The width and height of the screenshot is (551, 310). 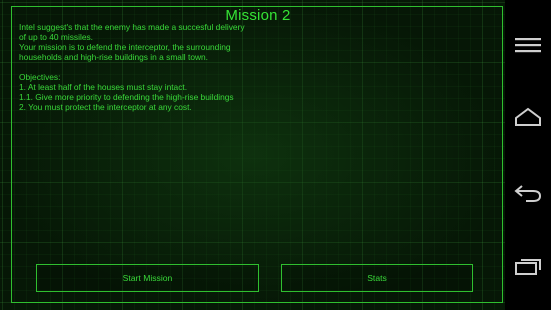 I want to click on recent-apps-icon, so click(x=528, y=267).